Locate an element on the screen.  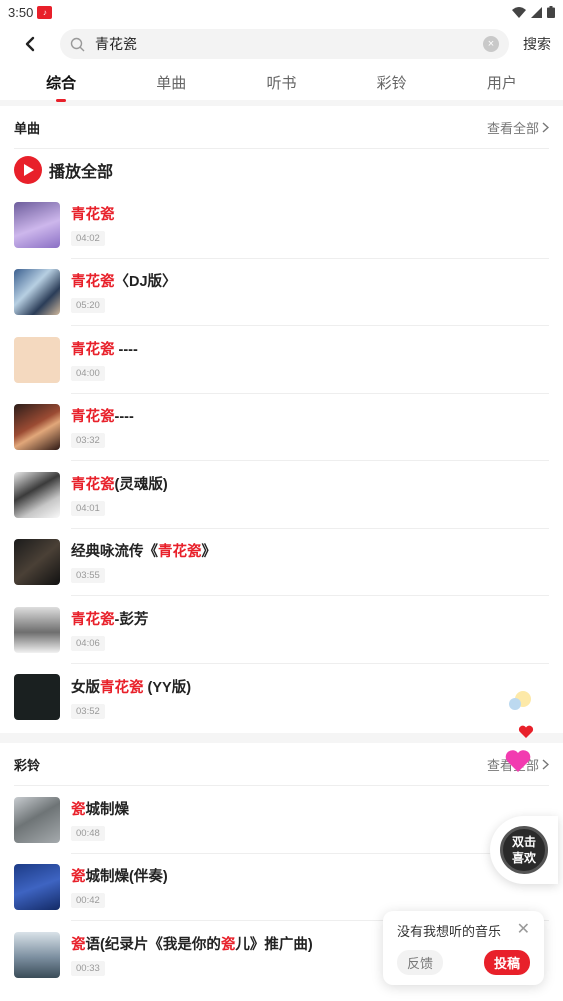
tab-users: 用户 is located at coordinates (502, 82).